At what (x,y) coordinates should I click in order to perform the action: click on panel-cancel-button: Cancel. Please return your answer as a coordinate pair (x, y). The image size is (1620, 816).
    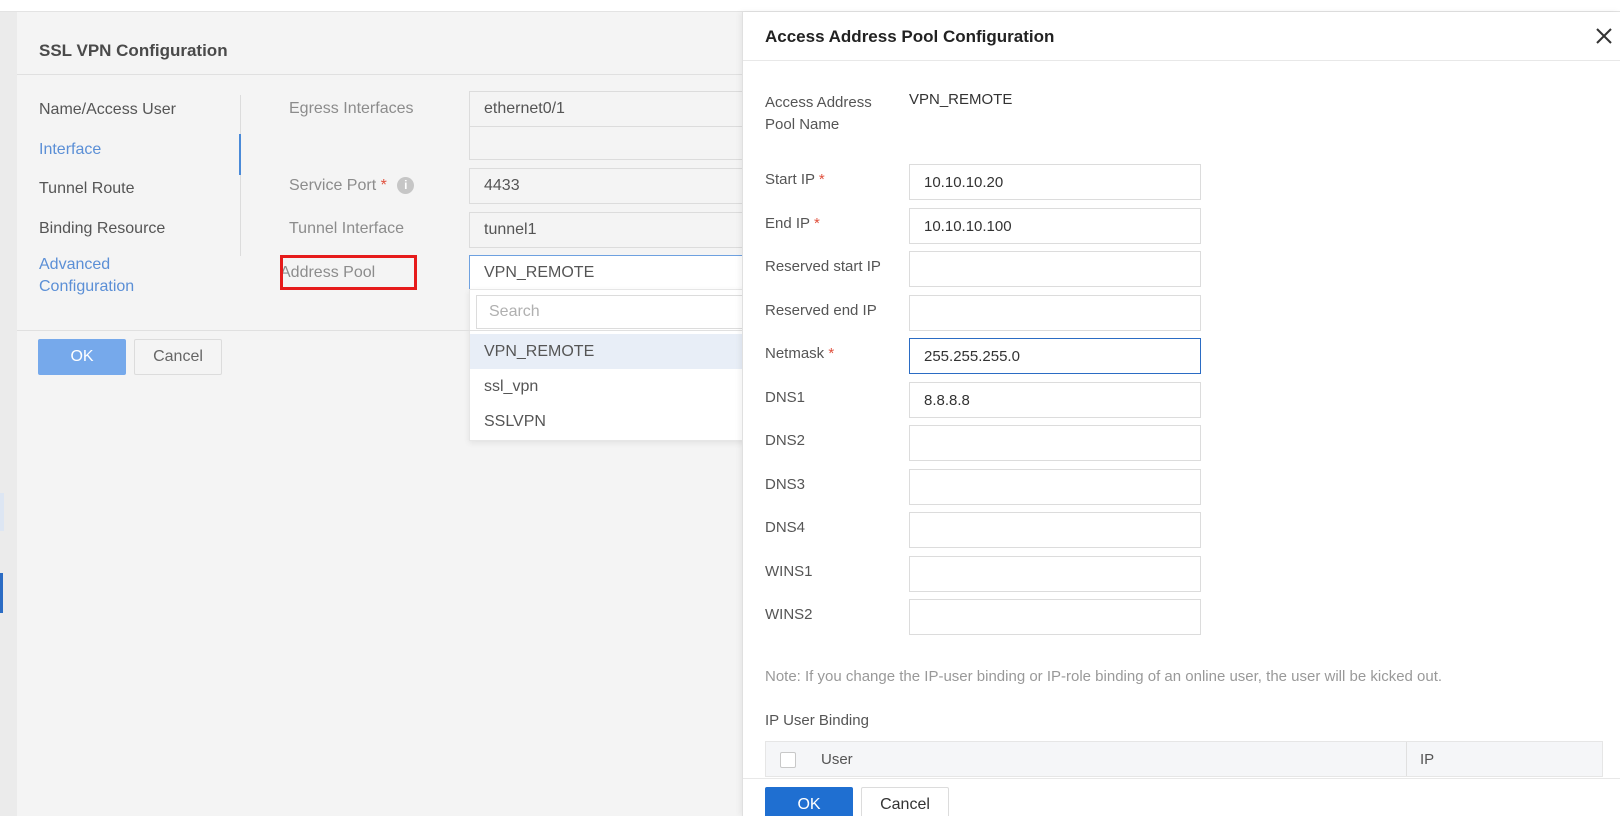
    Looking at the image, I should click on (905, 801).